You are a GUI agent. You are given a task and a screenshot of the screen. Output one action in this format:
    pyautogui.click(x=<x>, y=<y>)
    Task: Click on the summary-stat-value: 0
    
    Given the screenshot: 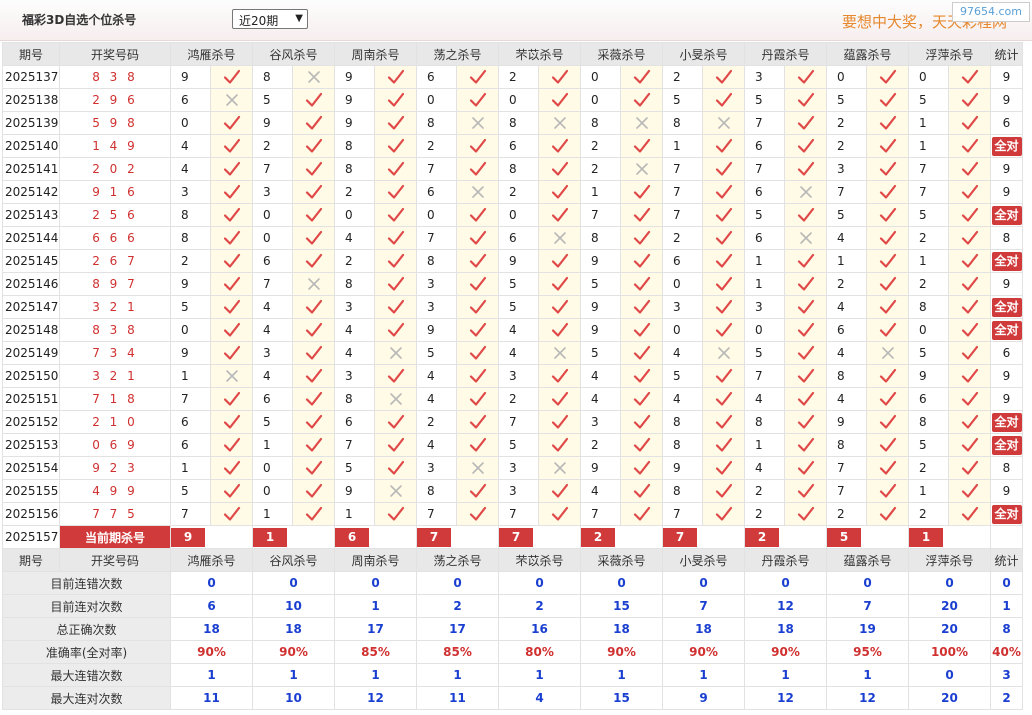 What is the action you would take?
    pyautogui.click(x=1006, y=583)
    